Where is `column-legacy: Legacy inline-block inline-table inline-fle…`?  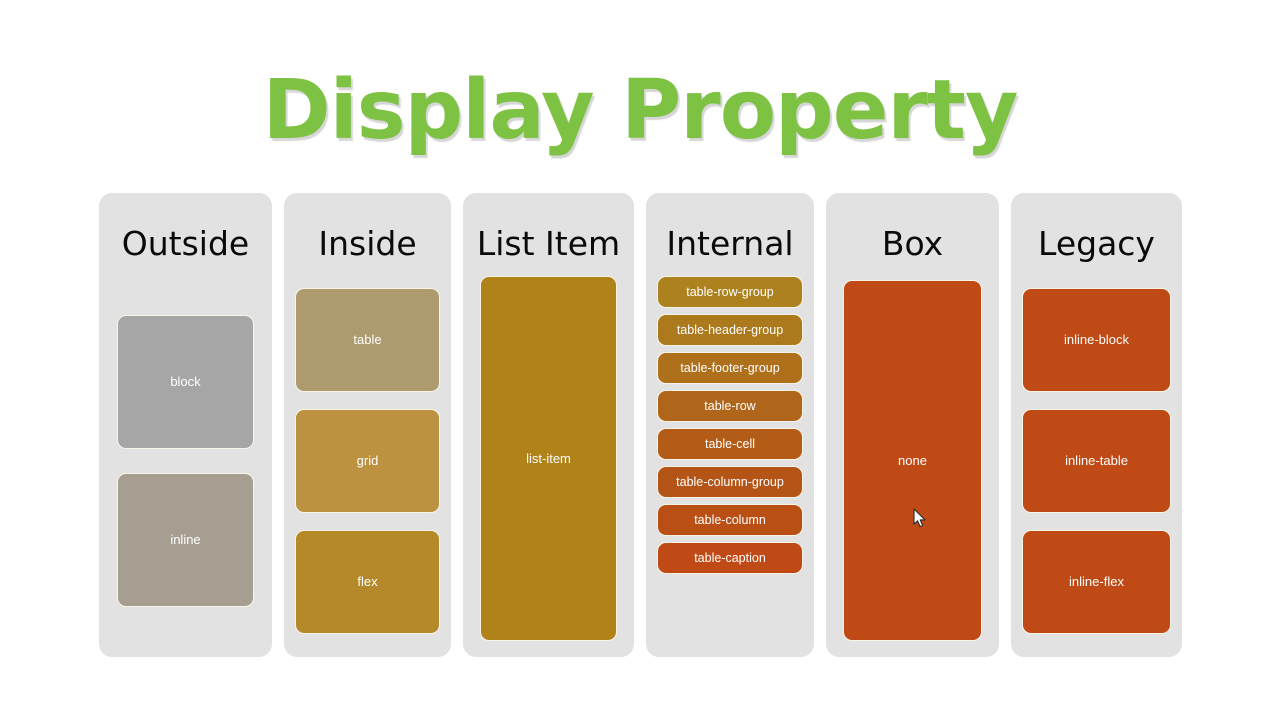
column-legacy: Legacy inline-block inline-table inline-fle… is located at coordinates (1096, 425).